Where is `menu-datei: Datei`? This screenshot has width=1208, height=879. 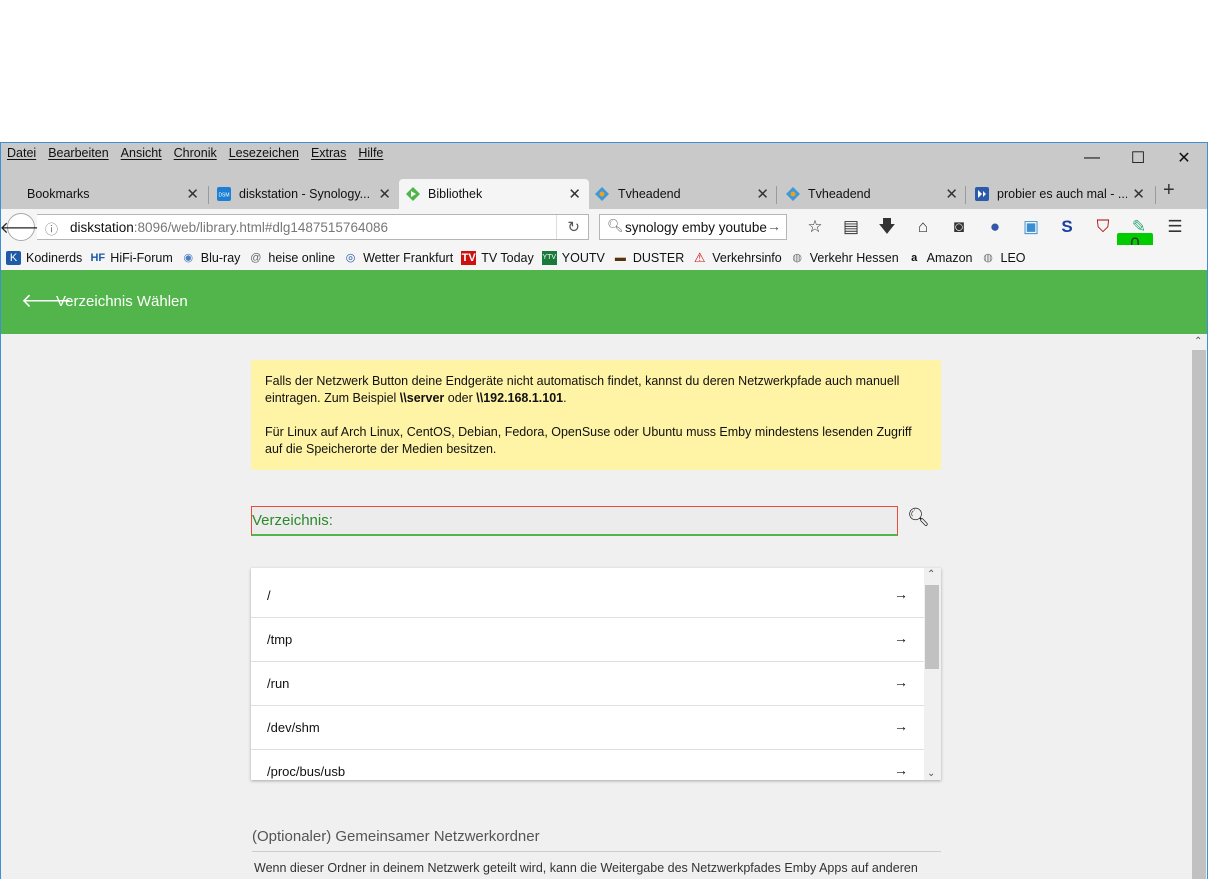 menu-datei: Datei is located at coordinates (21, 153).